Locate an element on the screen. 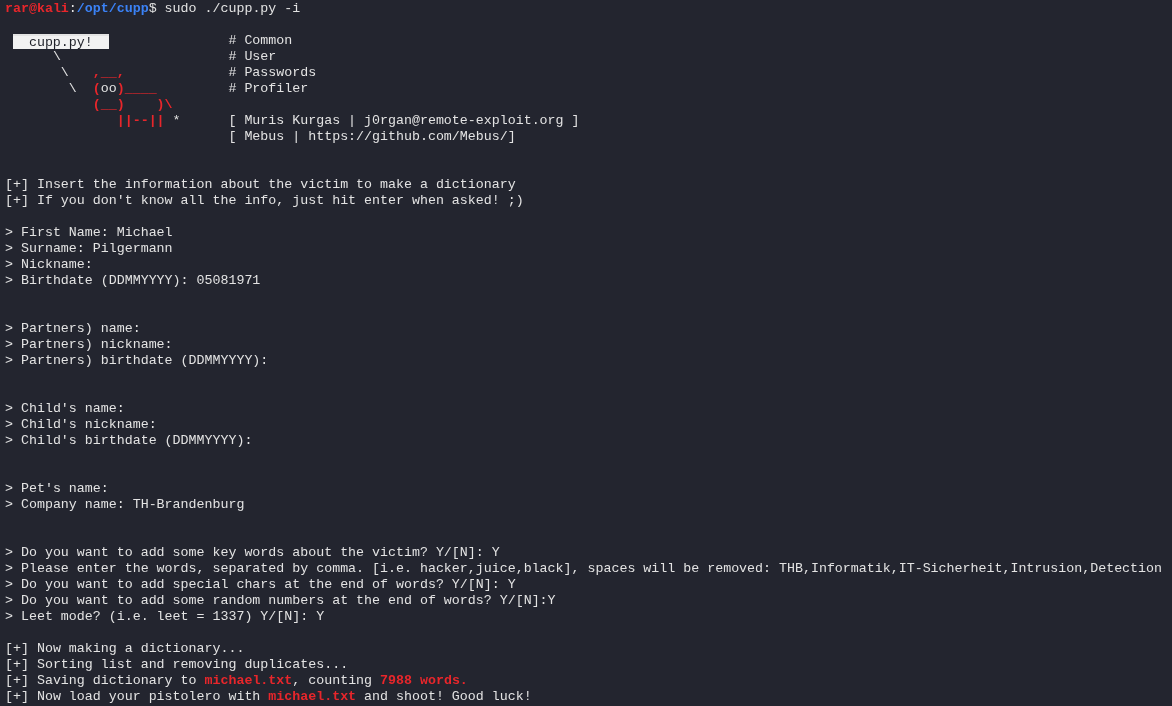  terminal-line: > First Name: Michael is located at coordinates (89, 232).